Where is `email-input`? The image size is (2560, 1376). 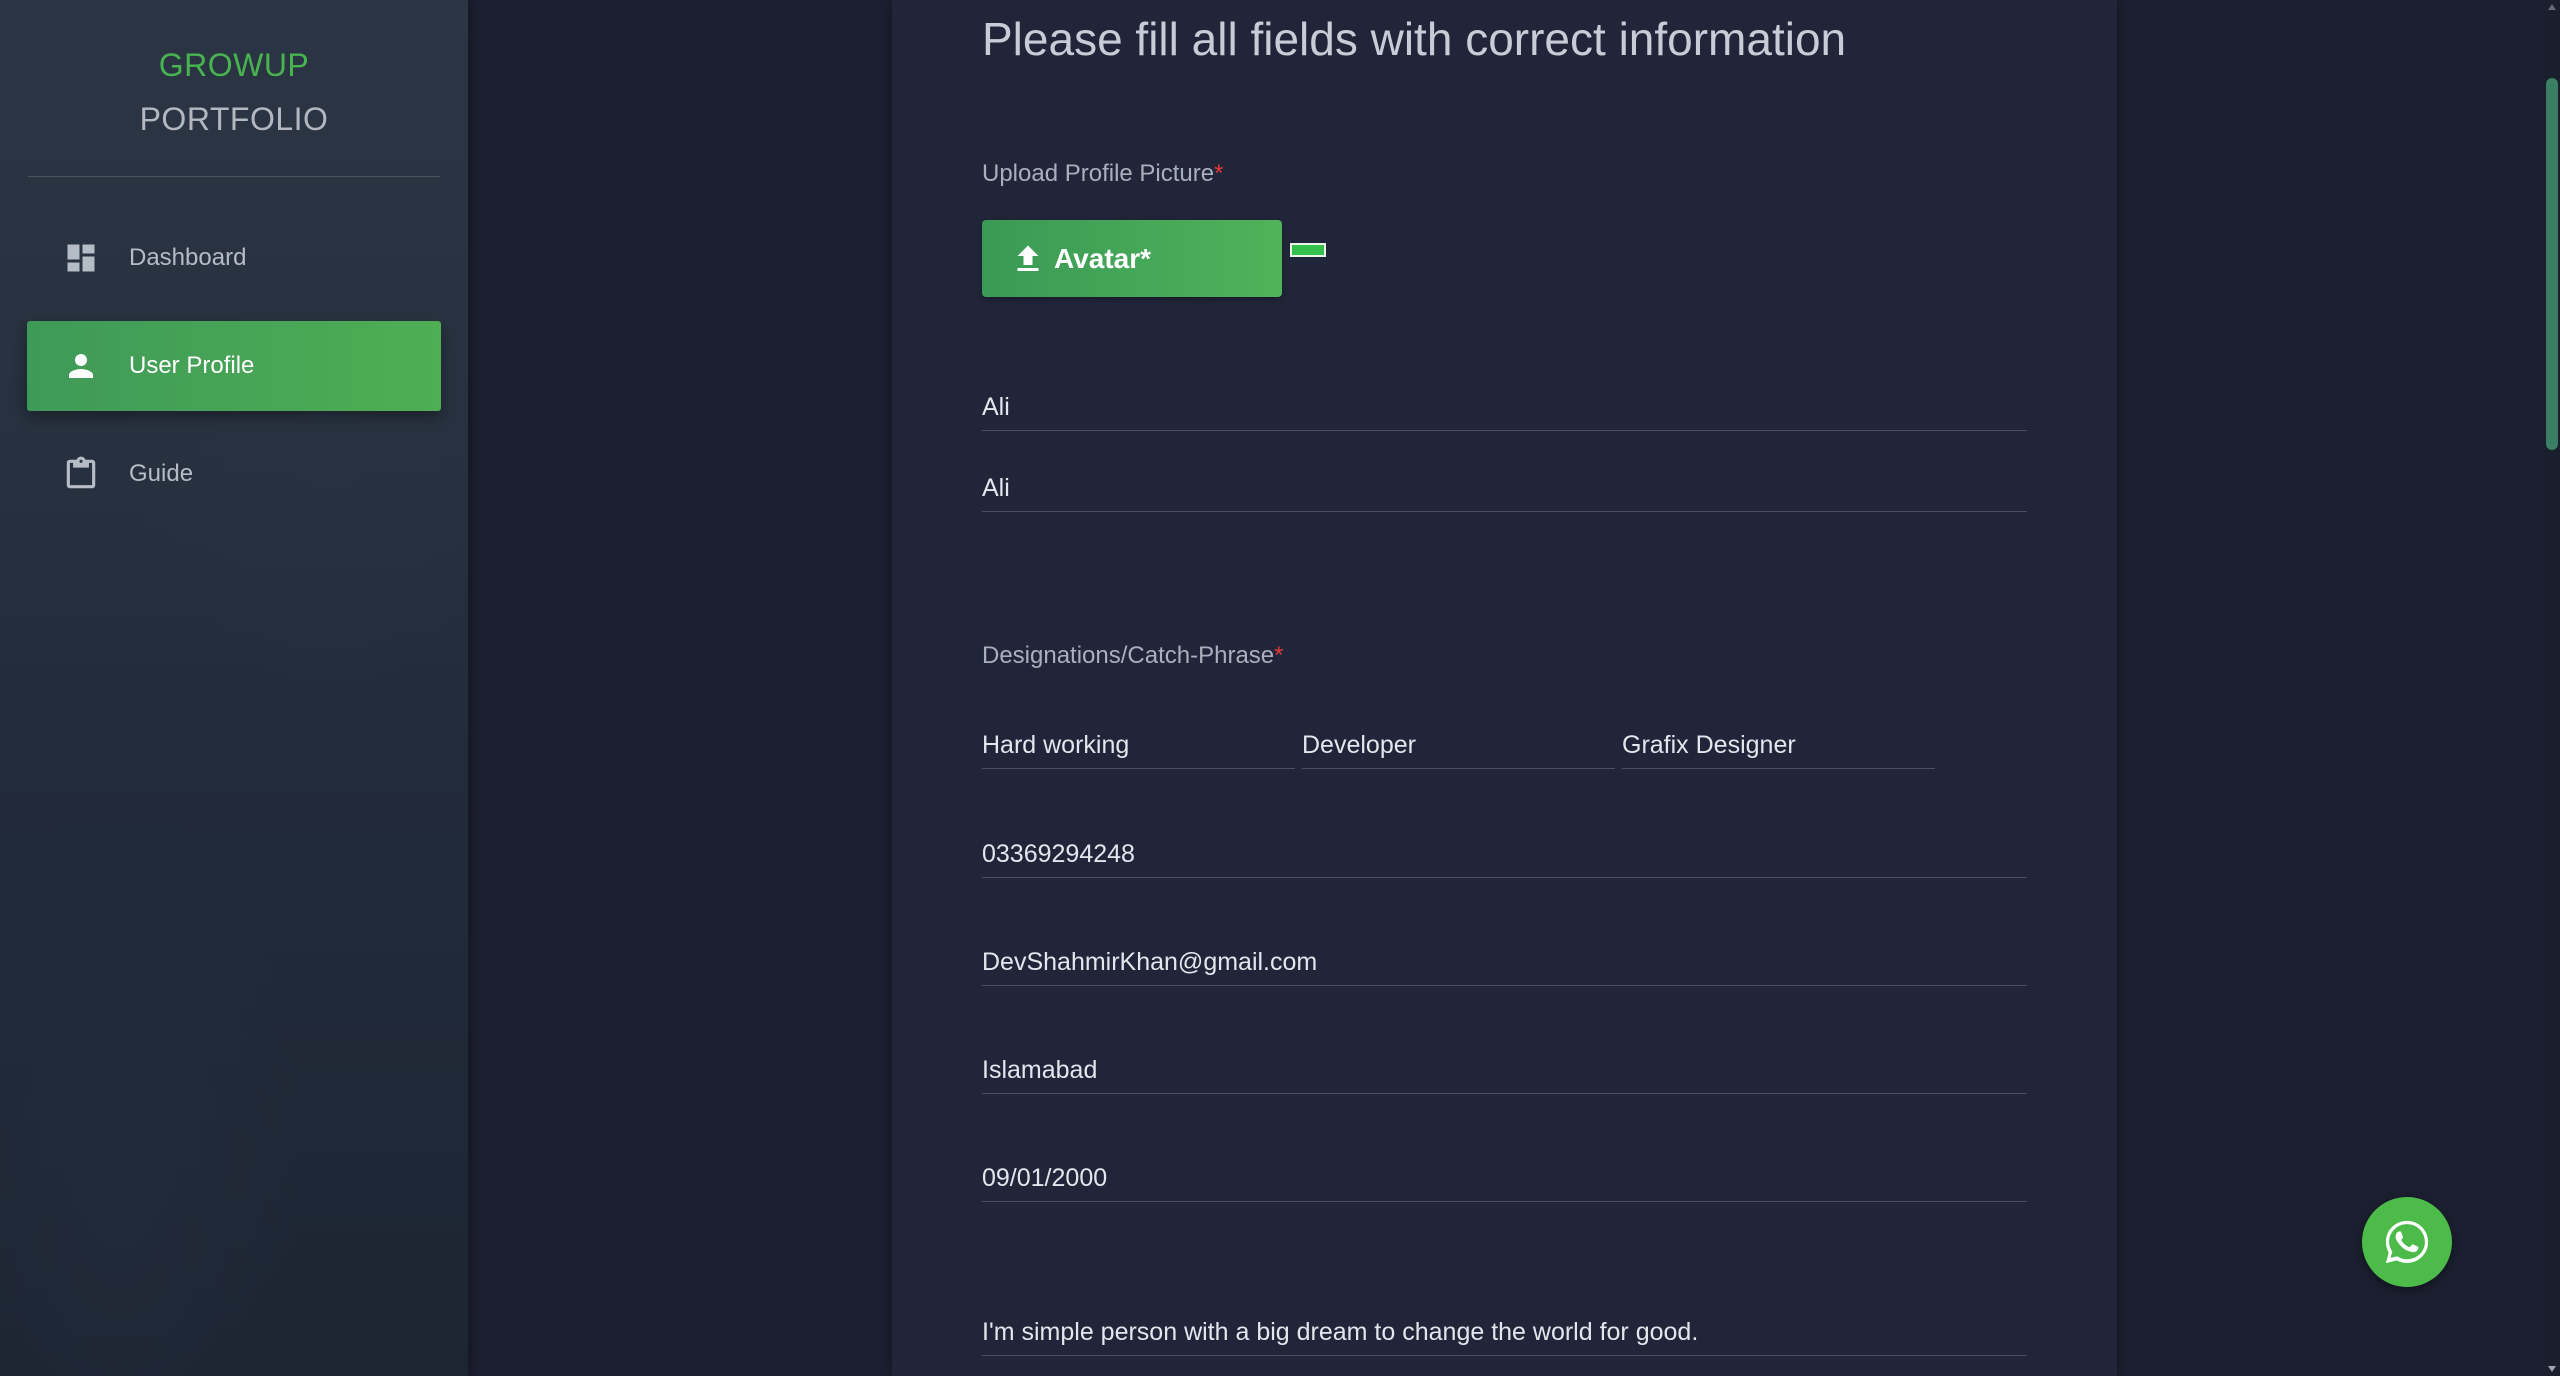 email-input is located at coordinates (1504, 962).